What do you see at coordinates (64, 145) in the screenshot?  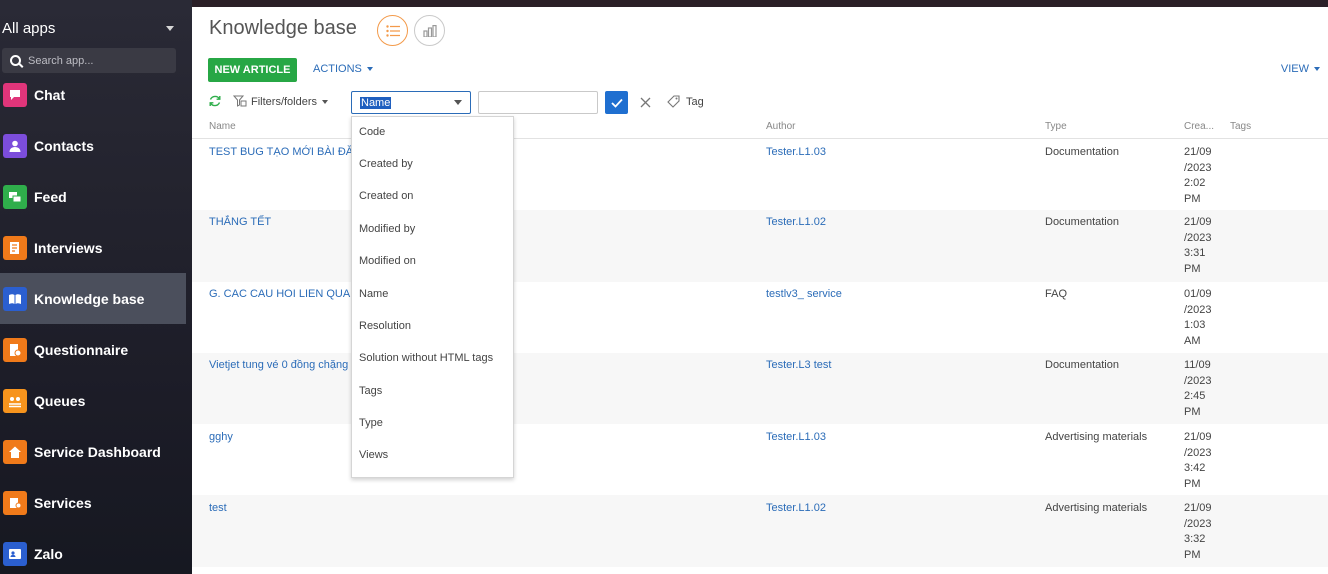 I see `sidebar-item-label: Contacts` at bounding box center [64, 145].